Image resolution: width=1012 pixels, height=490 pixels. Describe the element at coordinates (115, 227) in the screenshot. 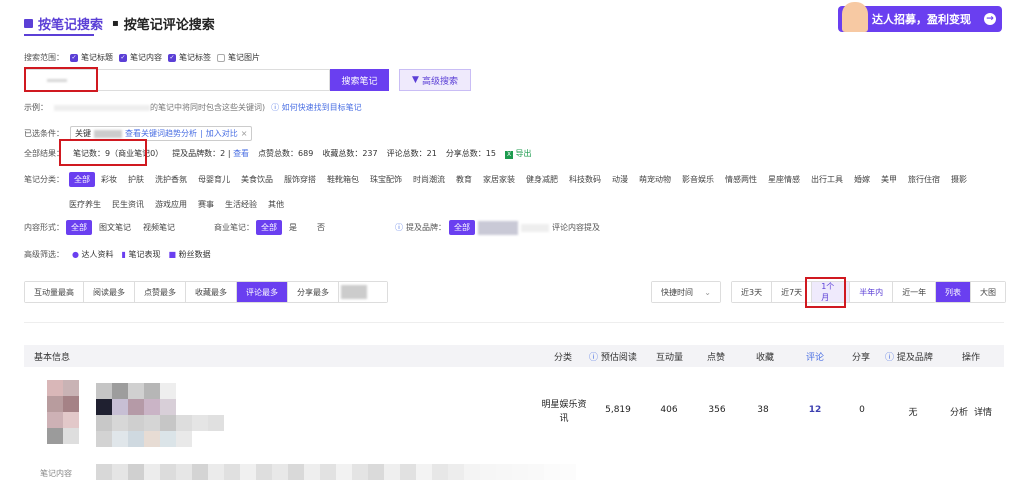

I see `content-form-image: 图文笔记` at that location.